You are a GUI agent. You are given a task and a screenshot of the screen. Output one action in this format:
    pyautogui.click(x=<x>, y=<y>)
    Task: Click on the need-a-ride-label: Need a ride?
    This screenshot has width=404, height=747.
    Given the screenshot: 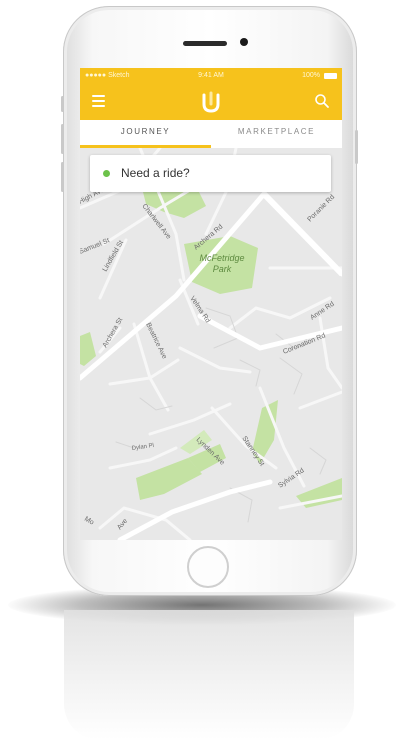 What is the action you would take?
    pyautogui.click(x=155, y=173)
    